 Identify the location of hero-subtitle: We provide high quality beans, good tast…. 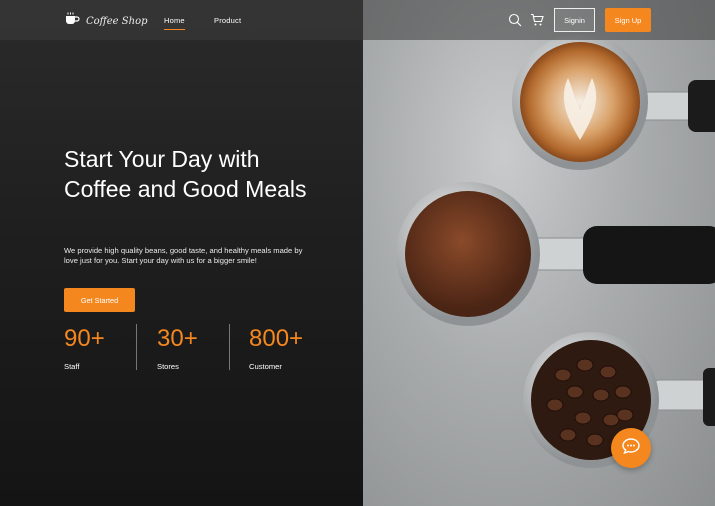
(183, 255).